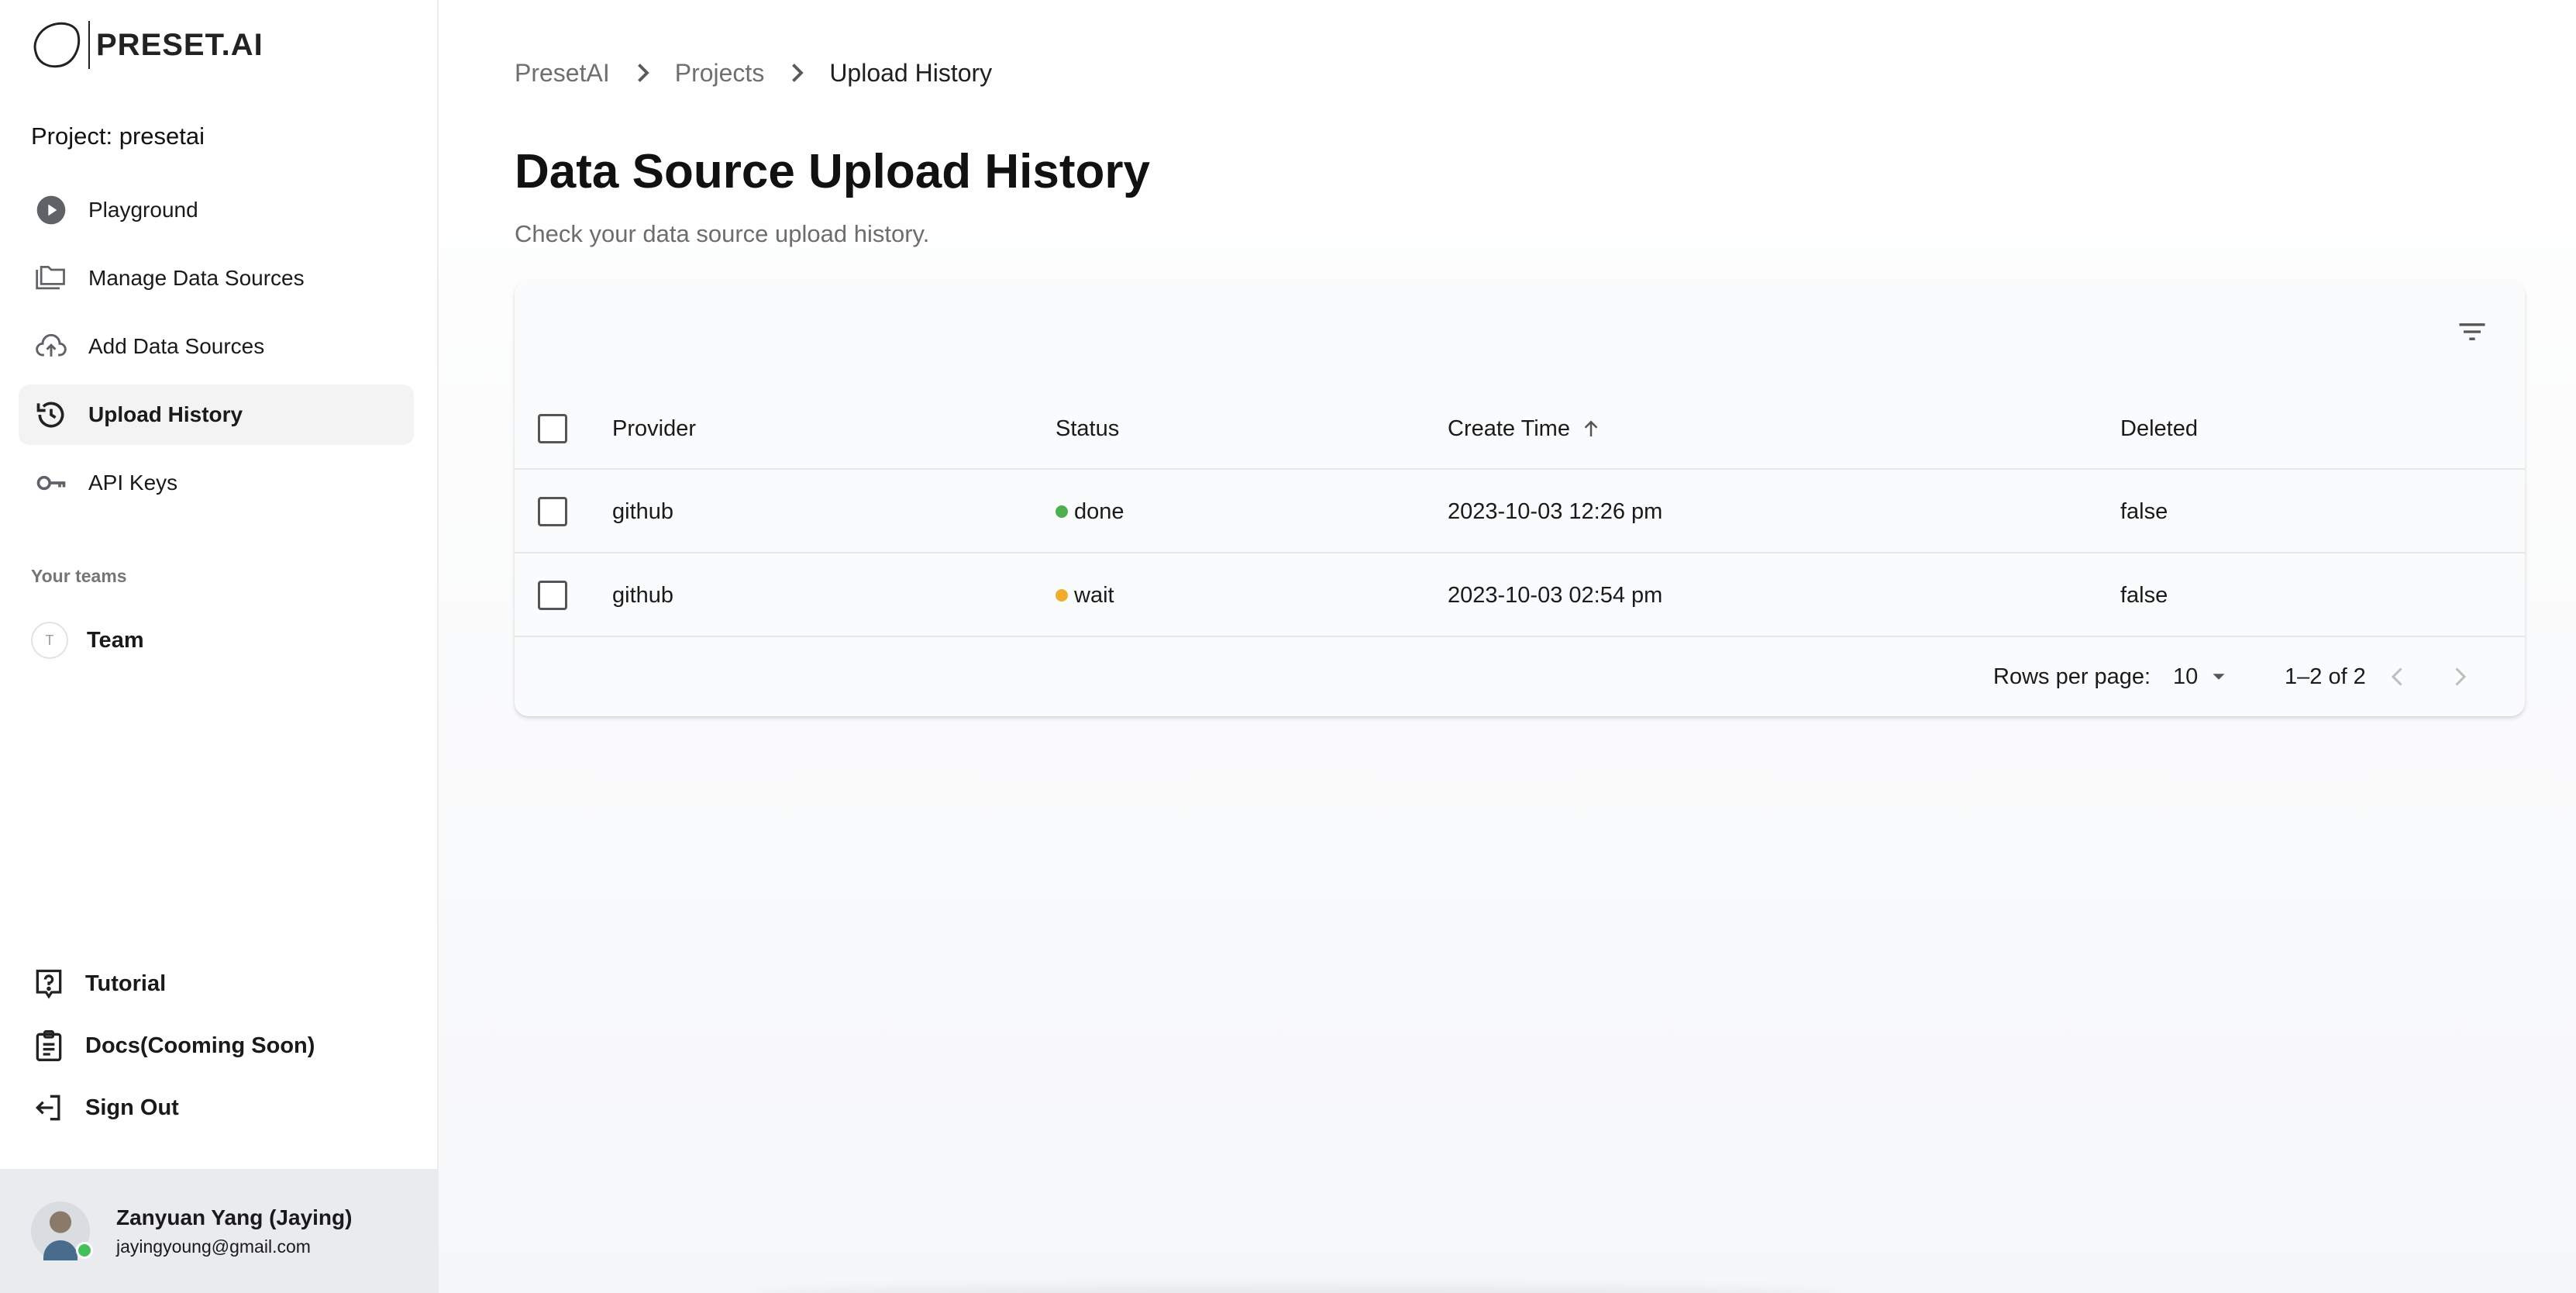 The width and height of the screenshot is (2576, 1293). I want to click on key-icon, so click(51, 483).